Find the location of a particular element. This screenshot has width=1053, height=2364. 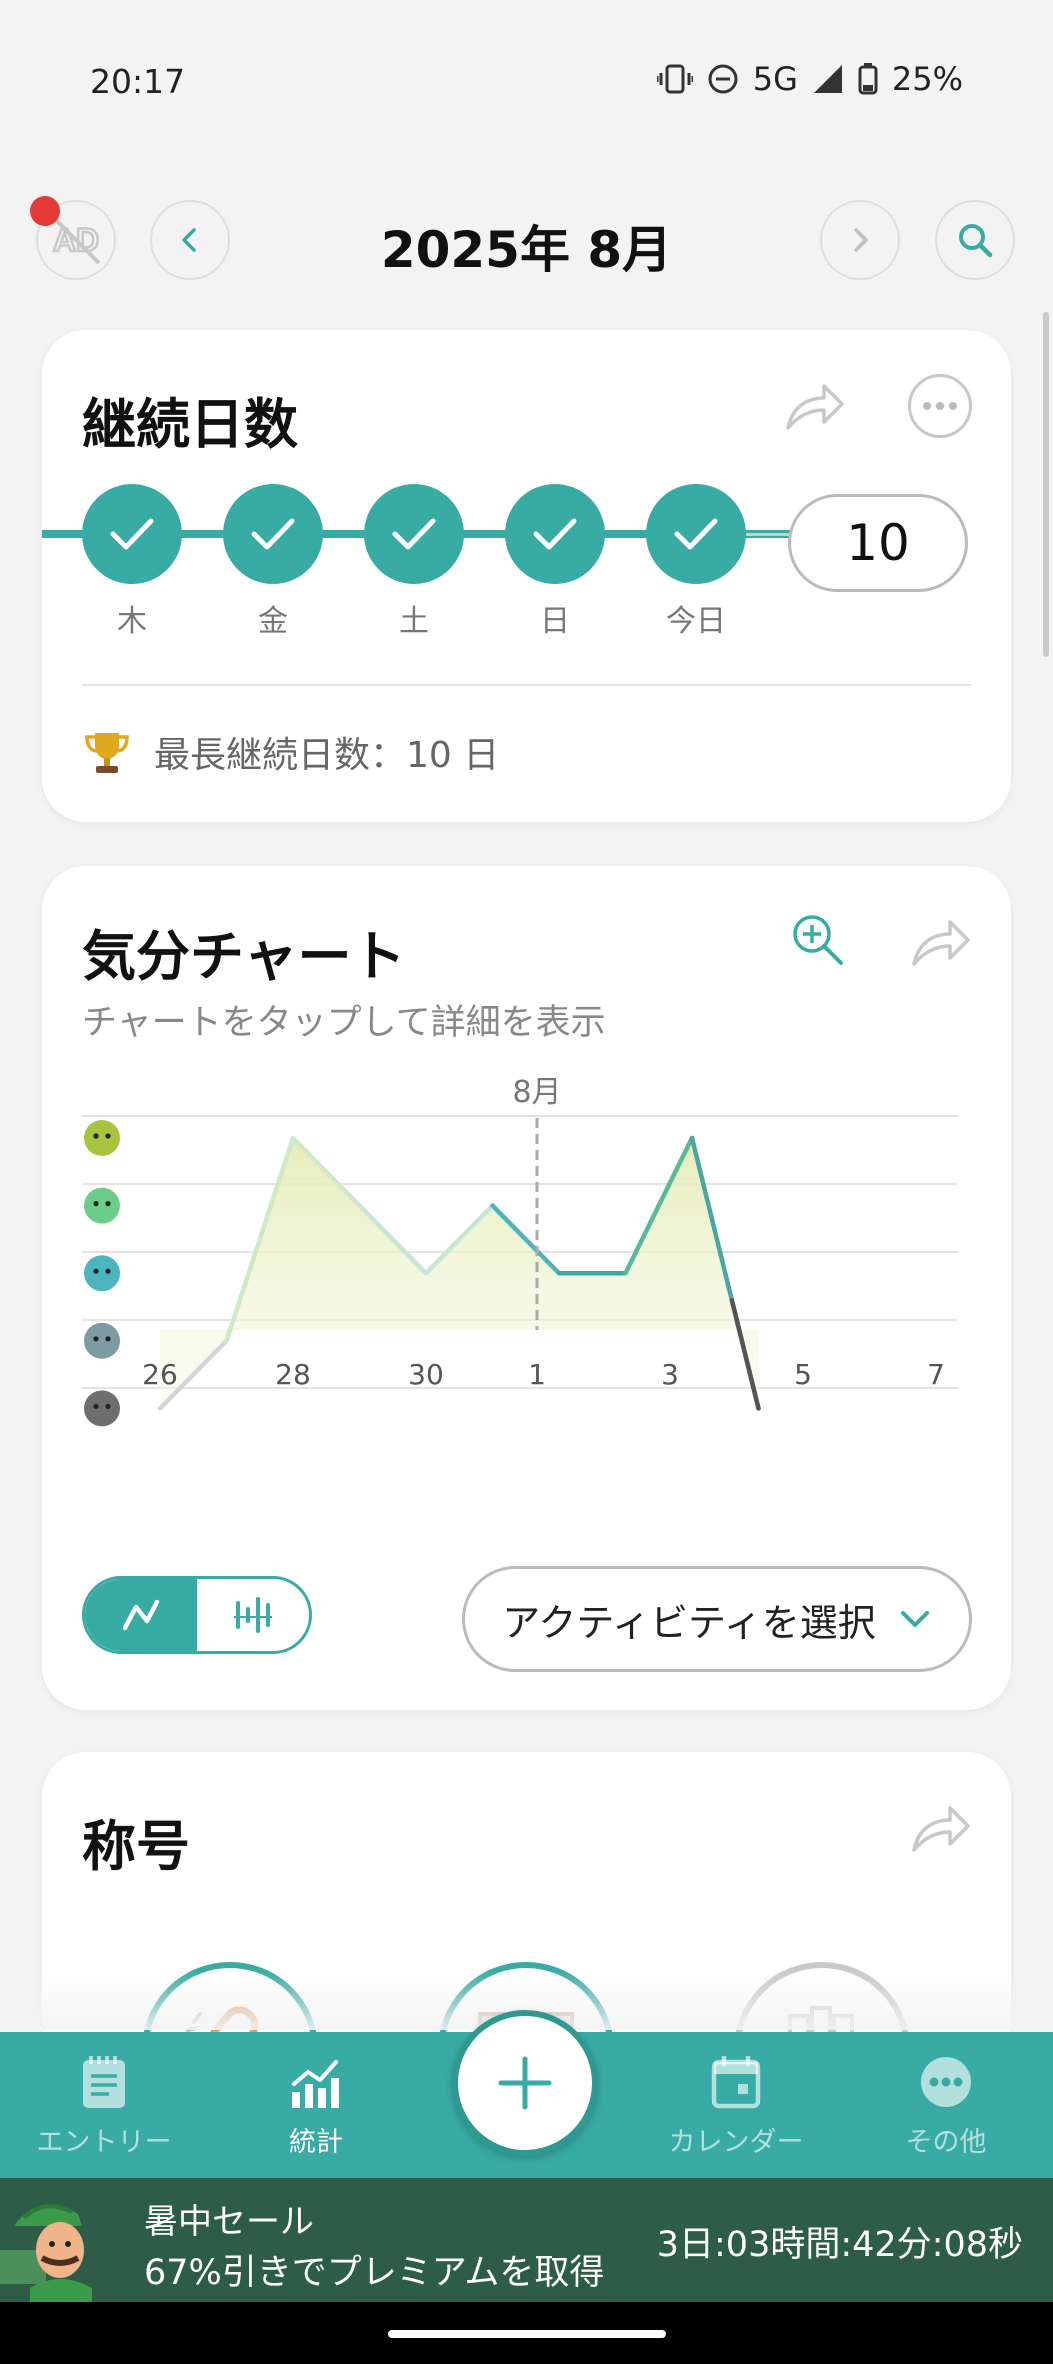

sale-banner: 暑中セール 67%引きでプレミアムを取得 3日:03時間:42分:08秒 is located at coordinates (526, 2240).